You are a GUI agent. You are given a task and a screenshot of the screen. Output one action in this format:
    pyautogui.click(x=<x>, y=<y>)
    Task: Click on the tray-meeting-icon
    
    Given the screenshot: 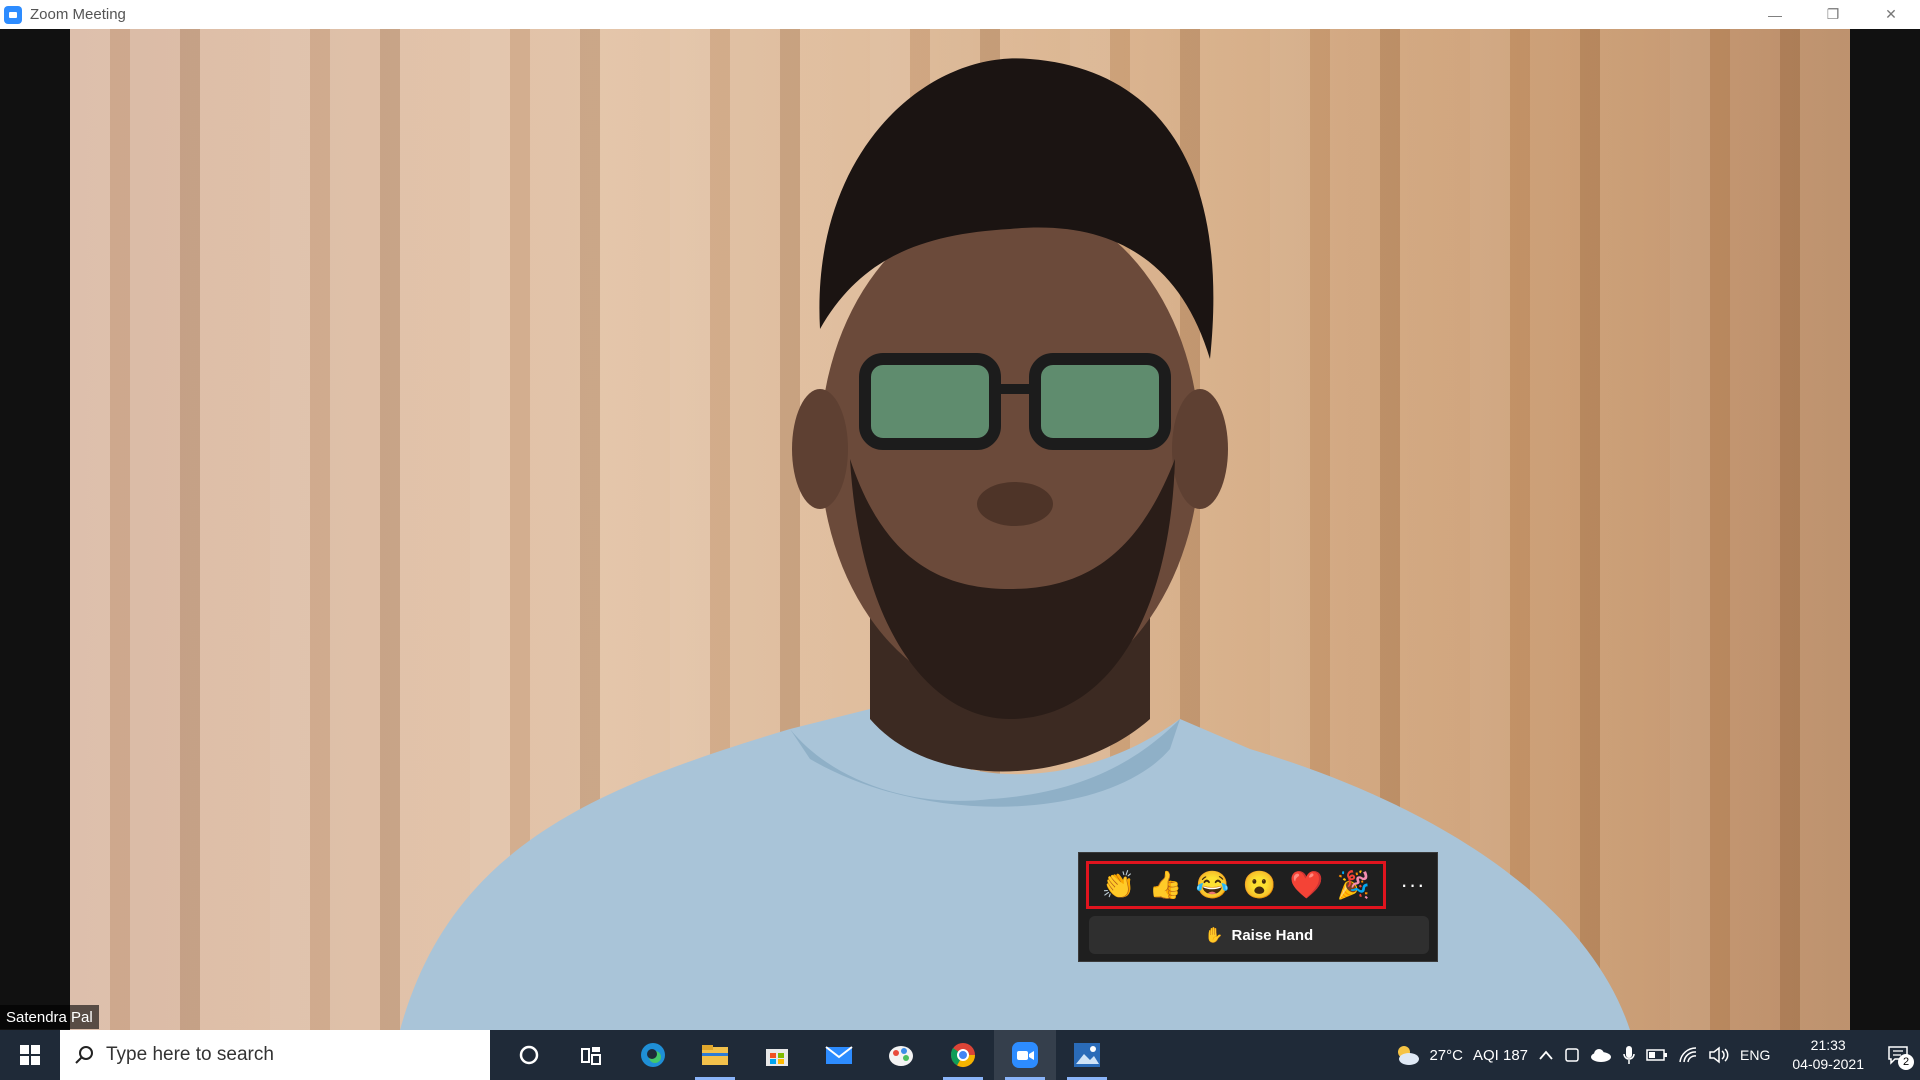 What is the action you would take?
    pyautogui.click(x=1572, y=1055)
    